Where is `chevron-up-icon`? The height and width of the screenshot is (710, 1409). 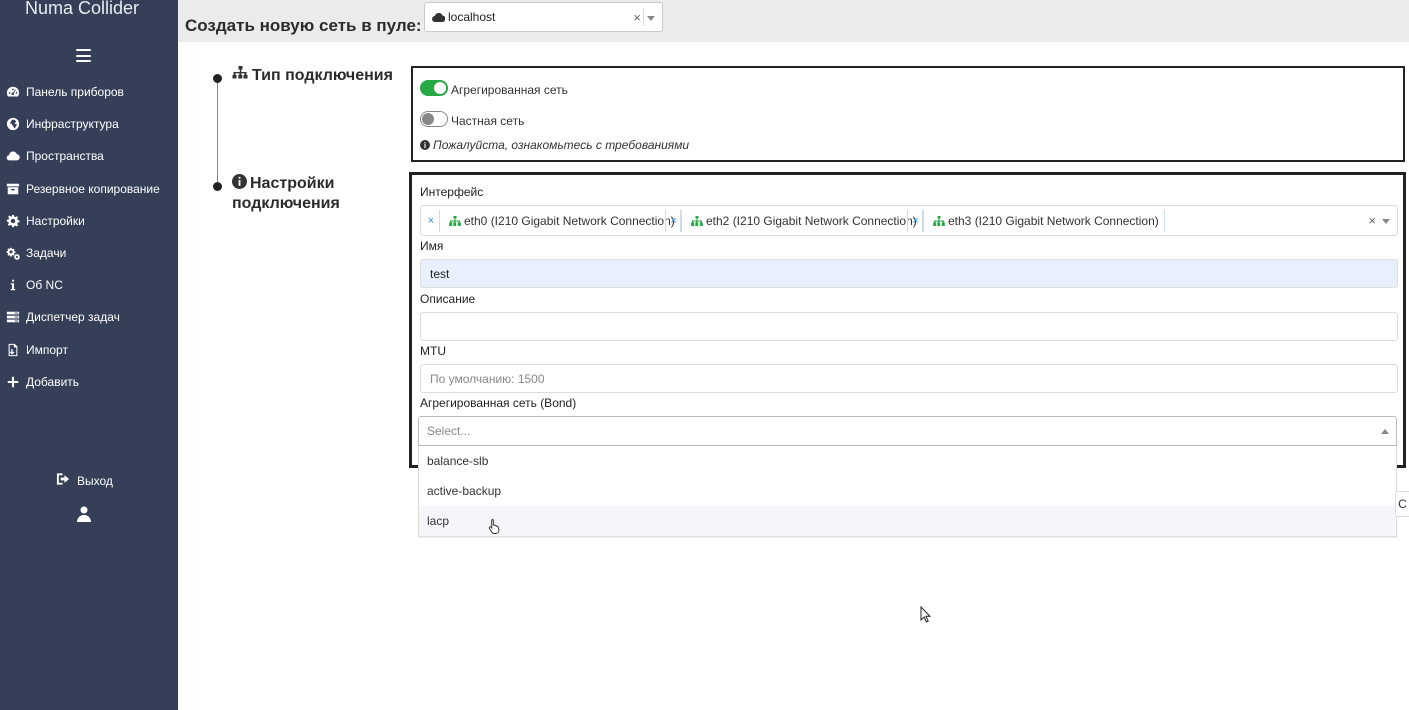
chevron-up-icon is located at coordinates (1385, 431).